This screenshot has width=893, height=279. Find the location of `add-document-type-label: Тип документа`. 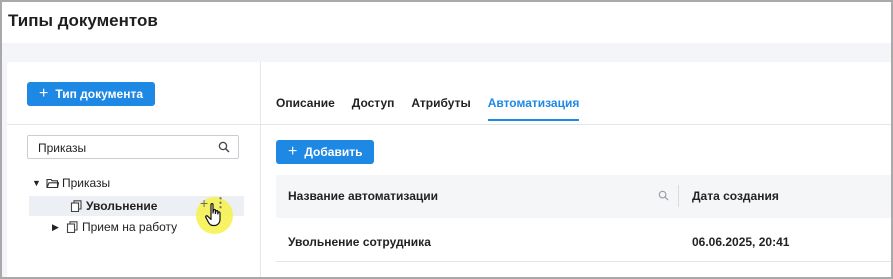

add-document-type-label: Тип документа is located at coordinates (99, 94).